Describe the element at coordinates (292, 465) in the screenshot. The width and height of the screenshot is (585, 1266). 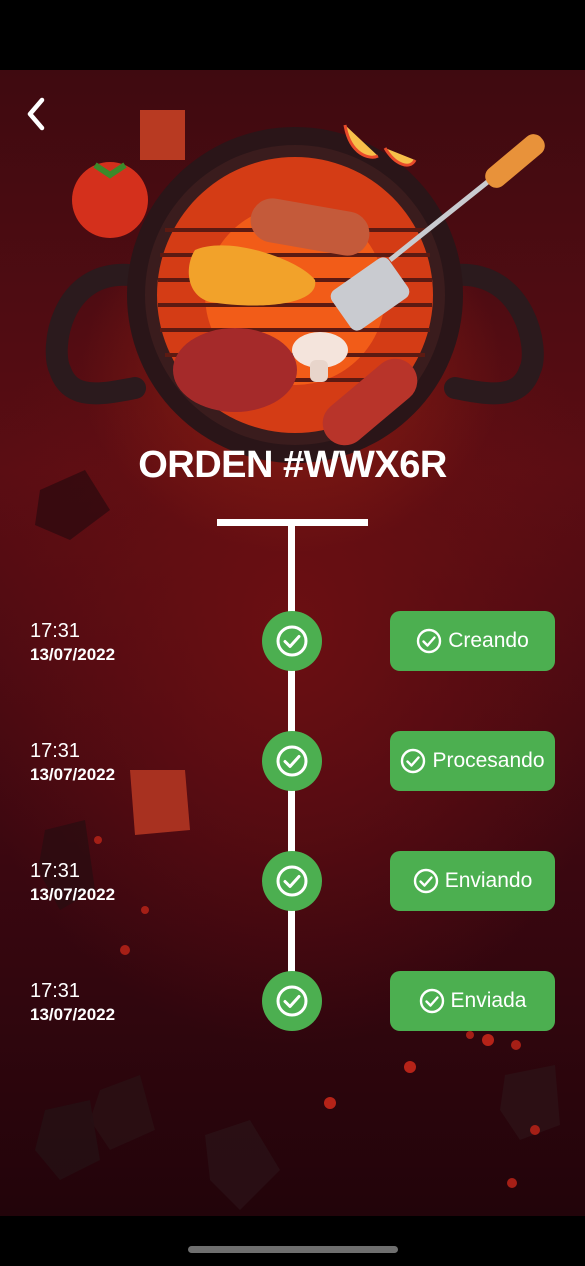
I see `order-title: ORDEN #WWX6R` at that location.